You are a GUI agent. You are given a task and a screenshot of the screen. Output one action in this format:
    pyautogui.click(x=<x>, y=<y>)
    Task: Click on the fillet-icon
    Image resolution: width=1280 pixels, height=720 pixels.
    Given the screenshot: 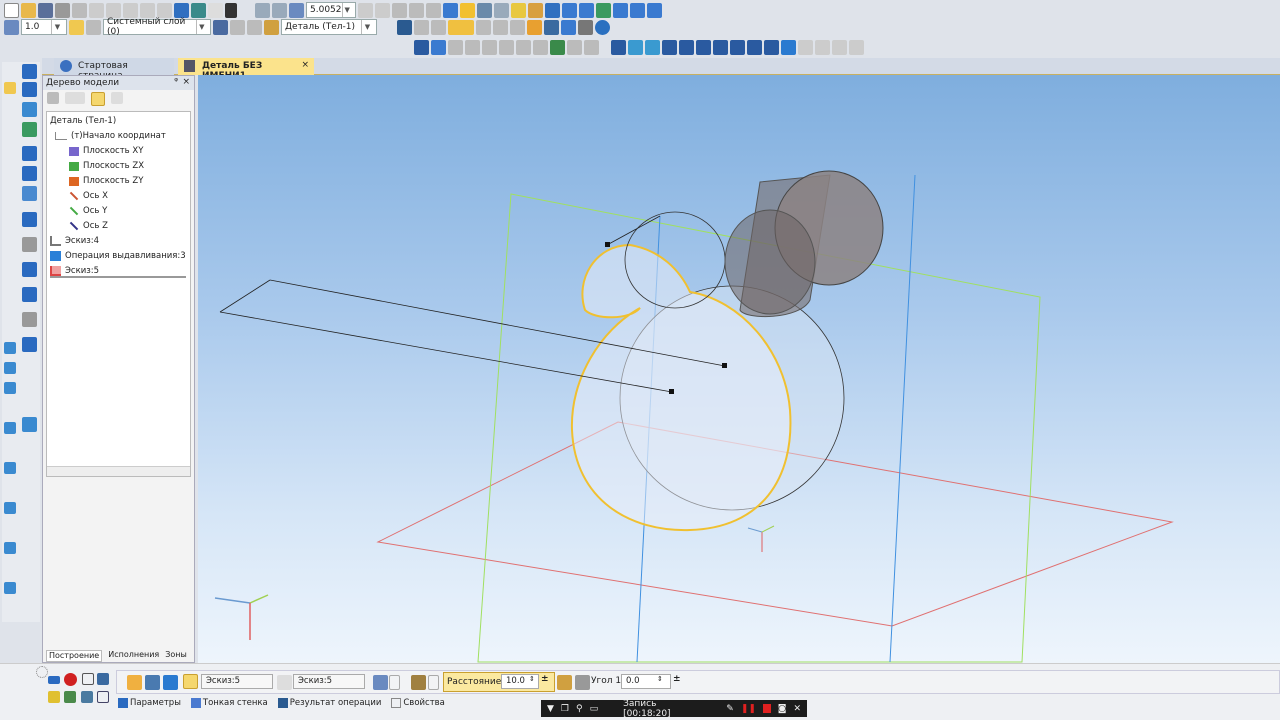 What is the action you would take?
    pyautogui.click(x=540, y=47)
    